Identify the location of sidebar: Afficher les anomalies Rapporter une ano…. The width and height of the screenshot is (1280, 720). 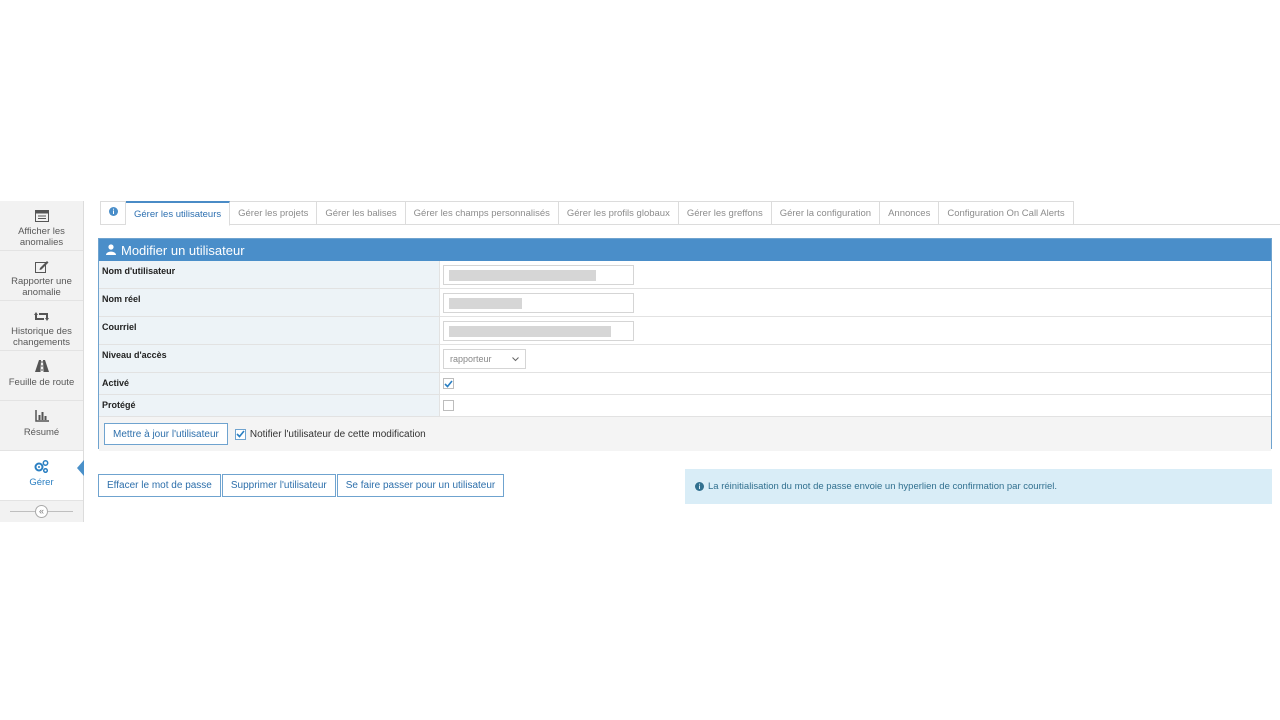
(42, 361).